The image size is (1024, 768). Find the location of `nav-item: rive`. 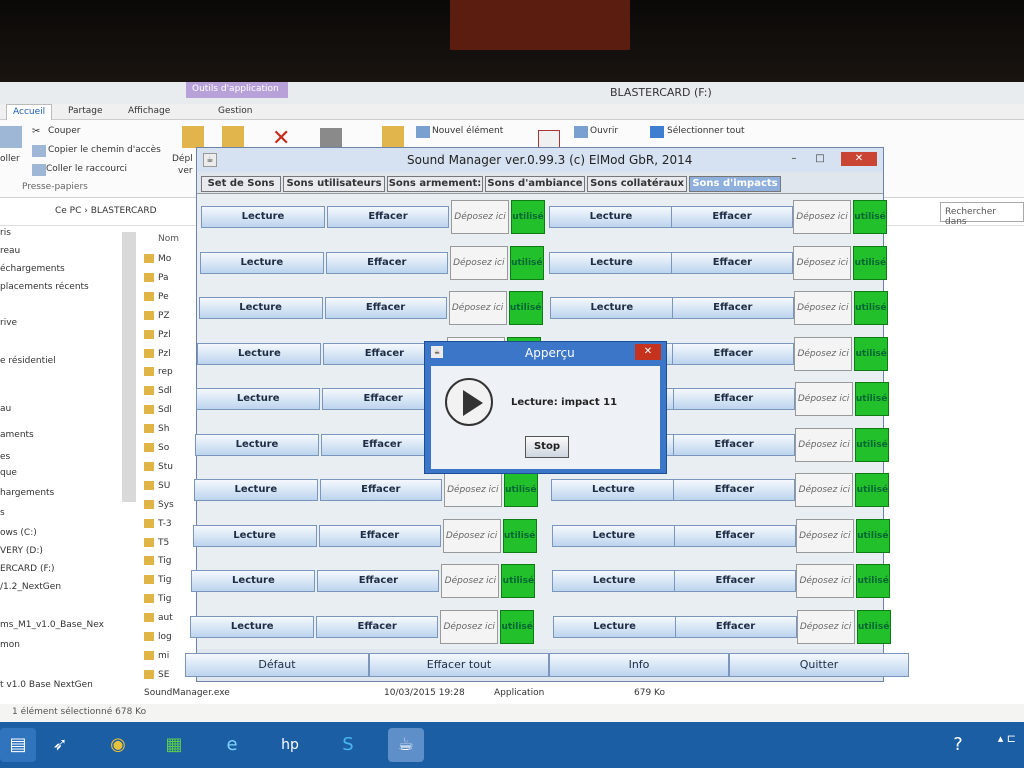

nav-item: rive is located at coordinates (8, 323).